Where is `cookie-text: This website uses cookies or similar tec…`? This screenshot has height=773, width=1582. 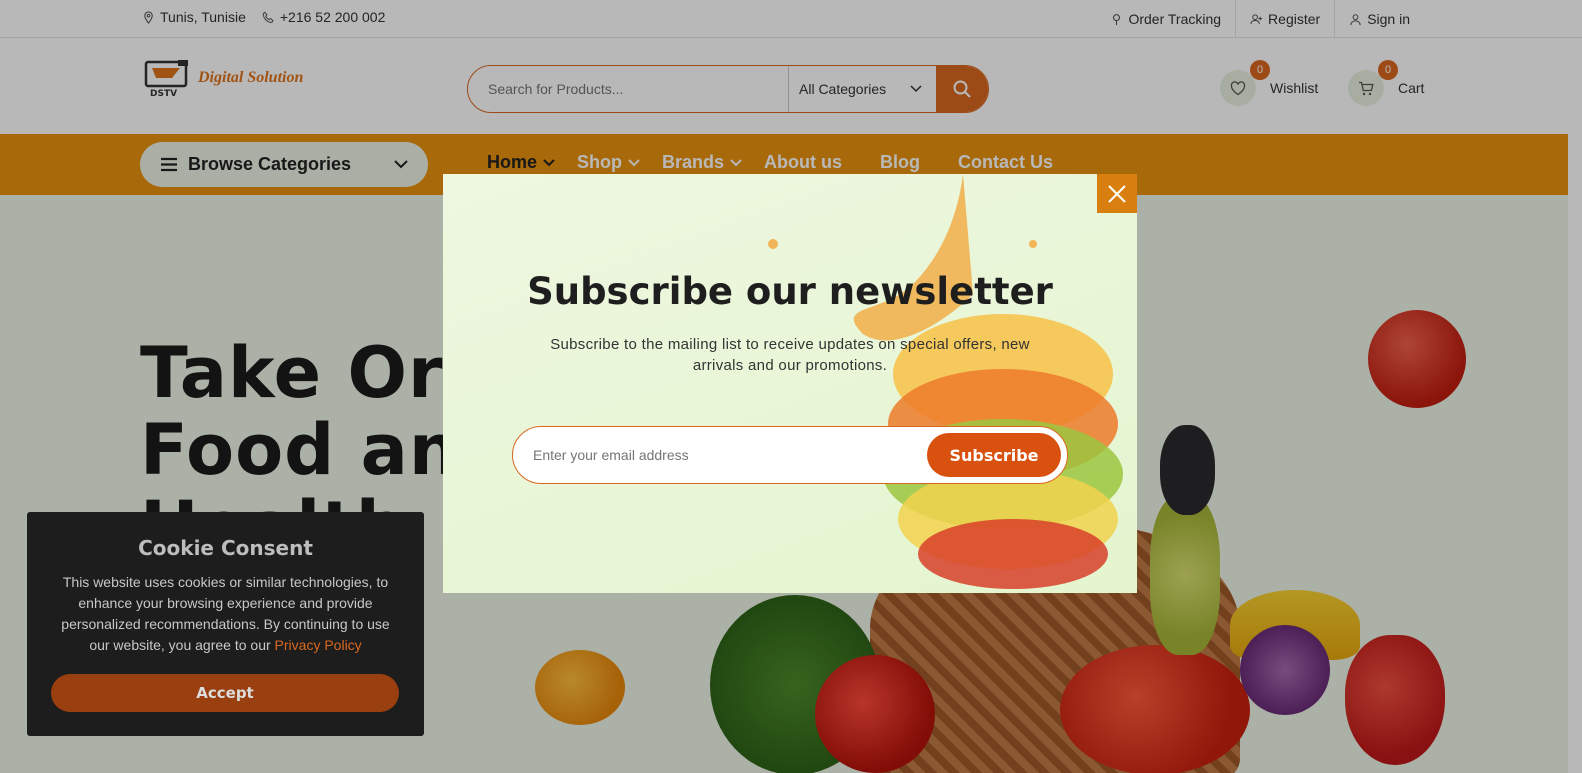
cookie-text: This website uses cookies or similar tec… is located at coordinates (225, 614).